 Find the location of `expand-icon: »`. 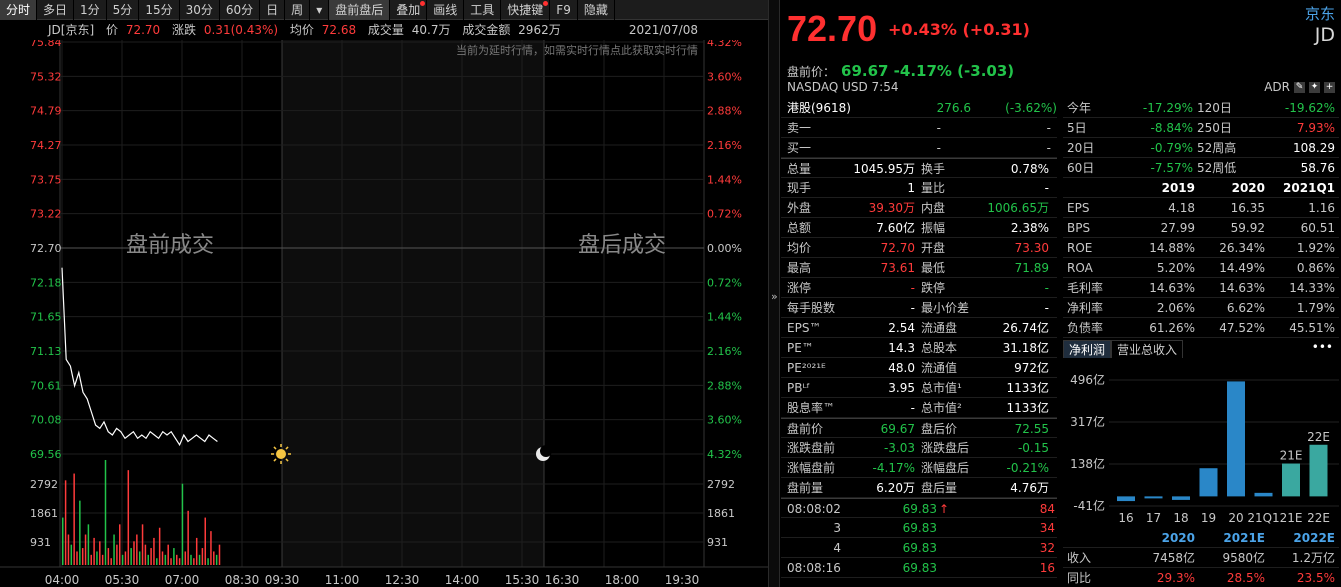

expand-icon: » is located at coordinates (774, 296).